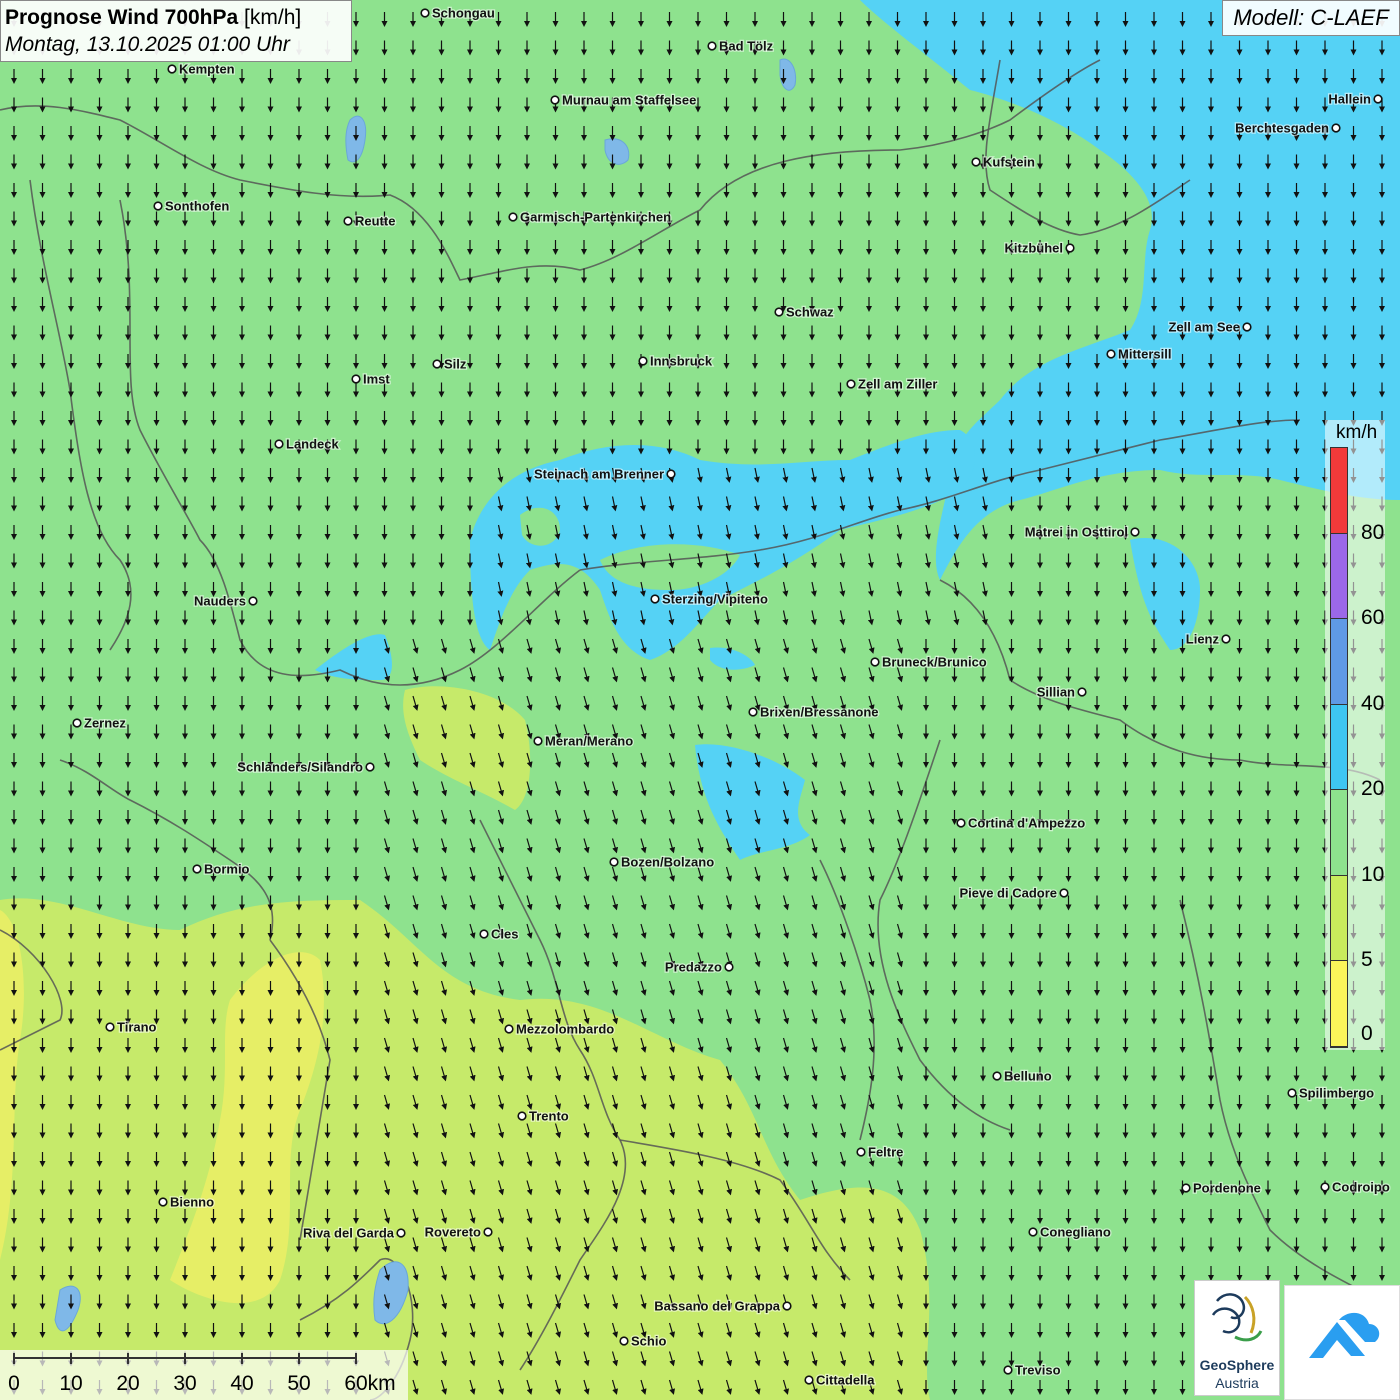  What do you see at coordinates (934, 662) in the screenshot?
I see `city-label: Bruneck/Brunico` at bounding box center [934, 662].